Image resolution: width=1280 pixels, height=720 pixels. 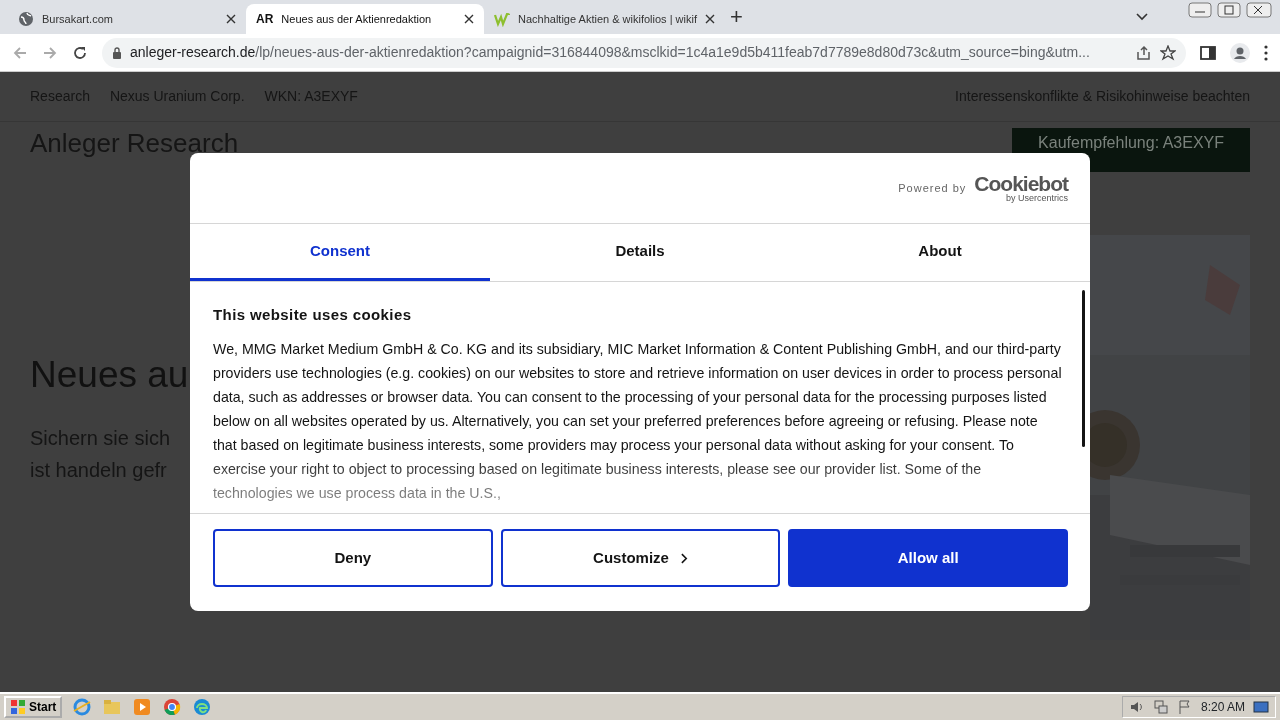 What do you see at coordinates (365, 19) in the screenshot?
I see `browser-tab: AR Neues aus der Aktienredaktion` at bounding box center [365, 19].